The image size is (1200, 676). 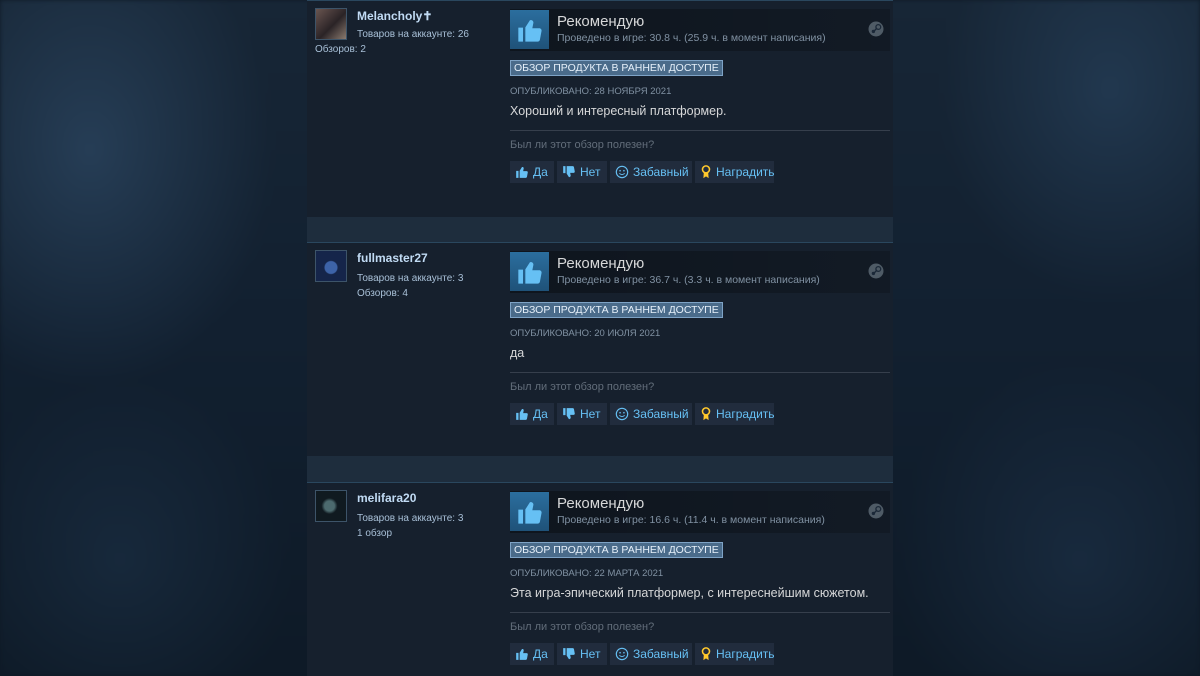 I want to click on posted-date: ОПУБЛИКОВАНО: 22 МАРТА 2021, so click(x=587, y=573).